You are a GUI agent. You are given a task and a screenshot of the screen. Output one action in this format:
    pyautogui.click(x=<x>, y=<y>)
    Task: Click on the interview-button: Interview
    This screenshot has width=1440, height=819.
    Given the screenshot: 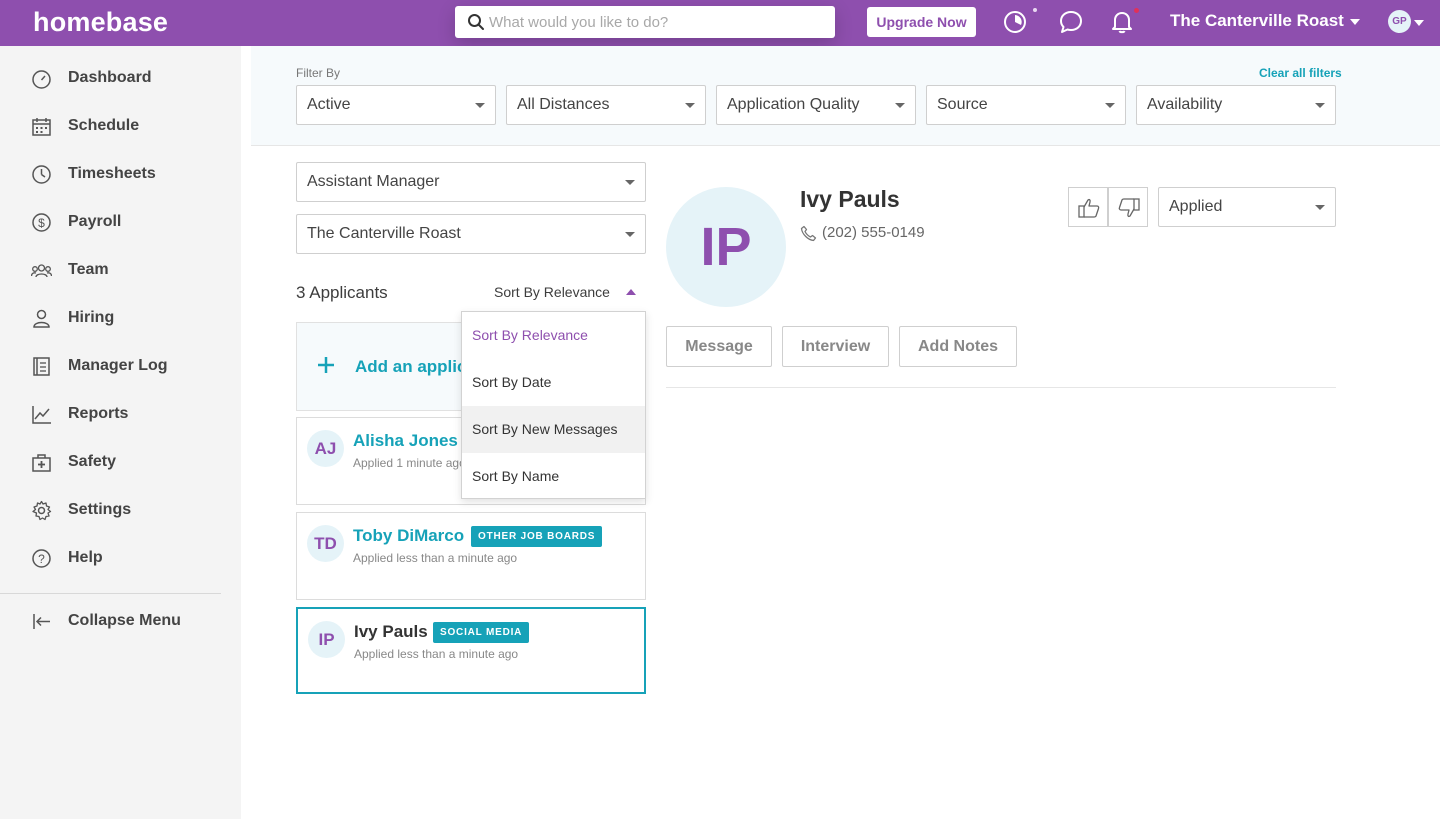 What is the action you would take?
    pyautogui.click(x=835, y=346)
    